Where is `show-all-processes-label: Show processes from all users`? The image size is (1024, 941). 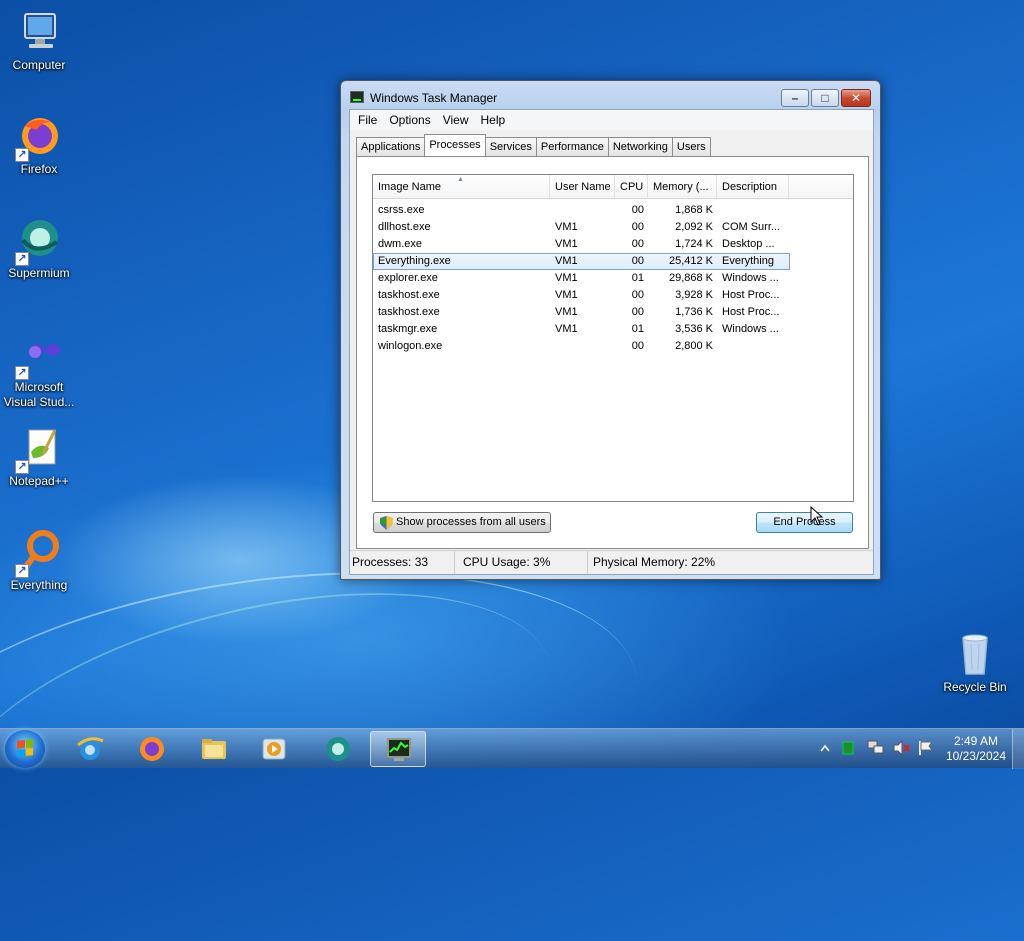 show-all-processes-label: Show processes from all users is located at coordinates (471, 522).